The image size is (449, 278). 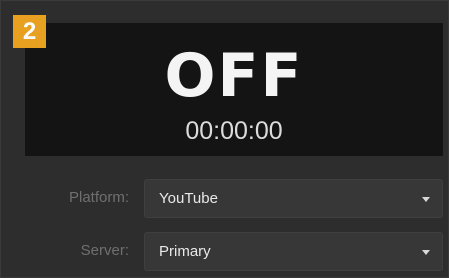 What do you see at coordinates (293, 198) in the screenshot?
I see `platform-dropdown: YouTube` at bounding box center [293, 198].